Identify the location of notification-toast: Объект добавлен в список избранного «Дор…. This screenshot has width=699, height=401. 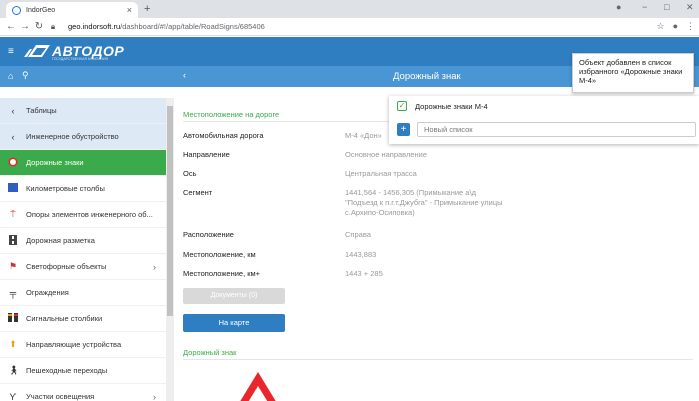
(633, 73).